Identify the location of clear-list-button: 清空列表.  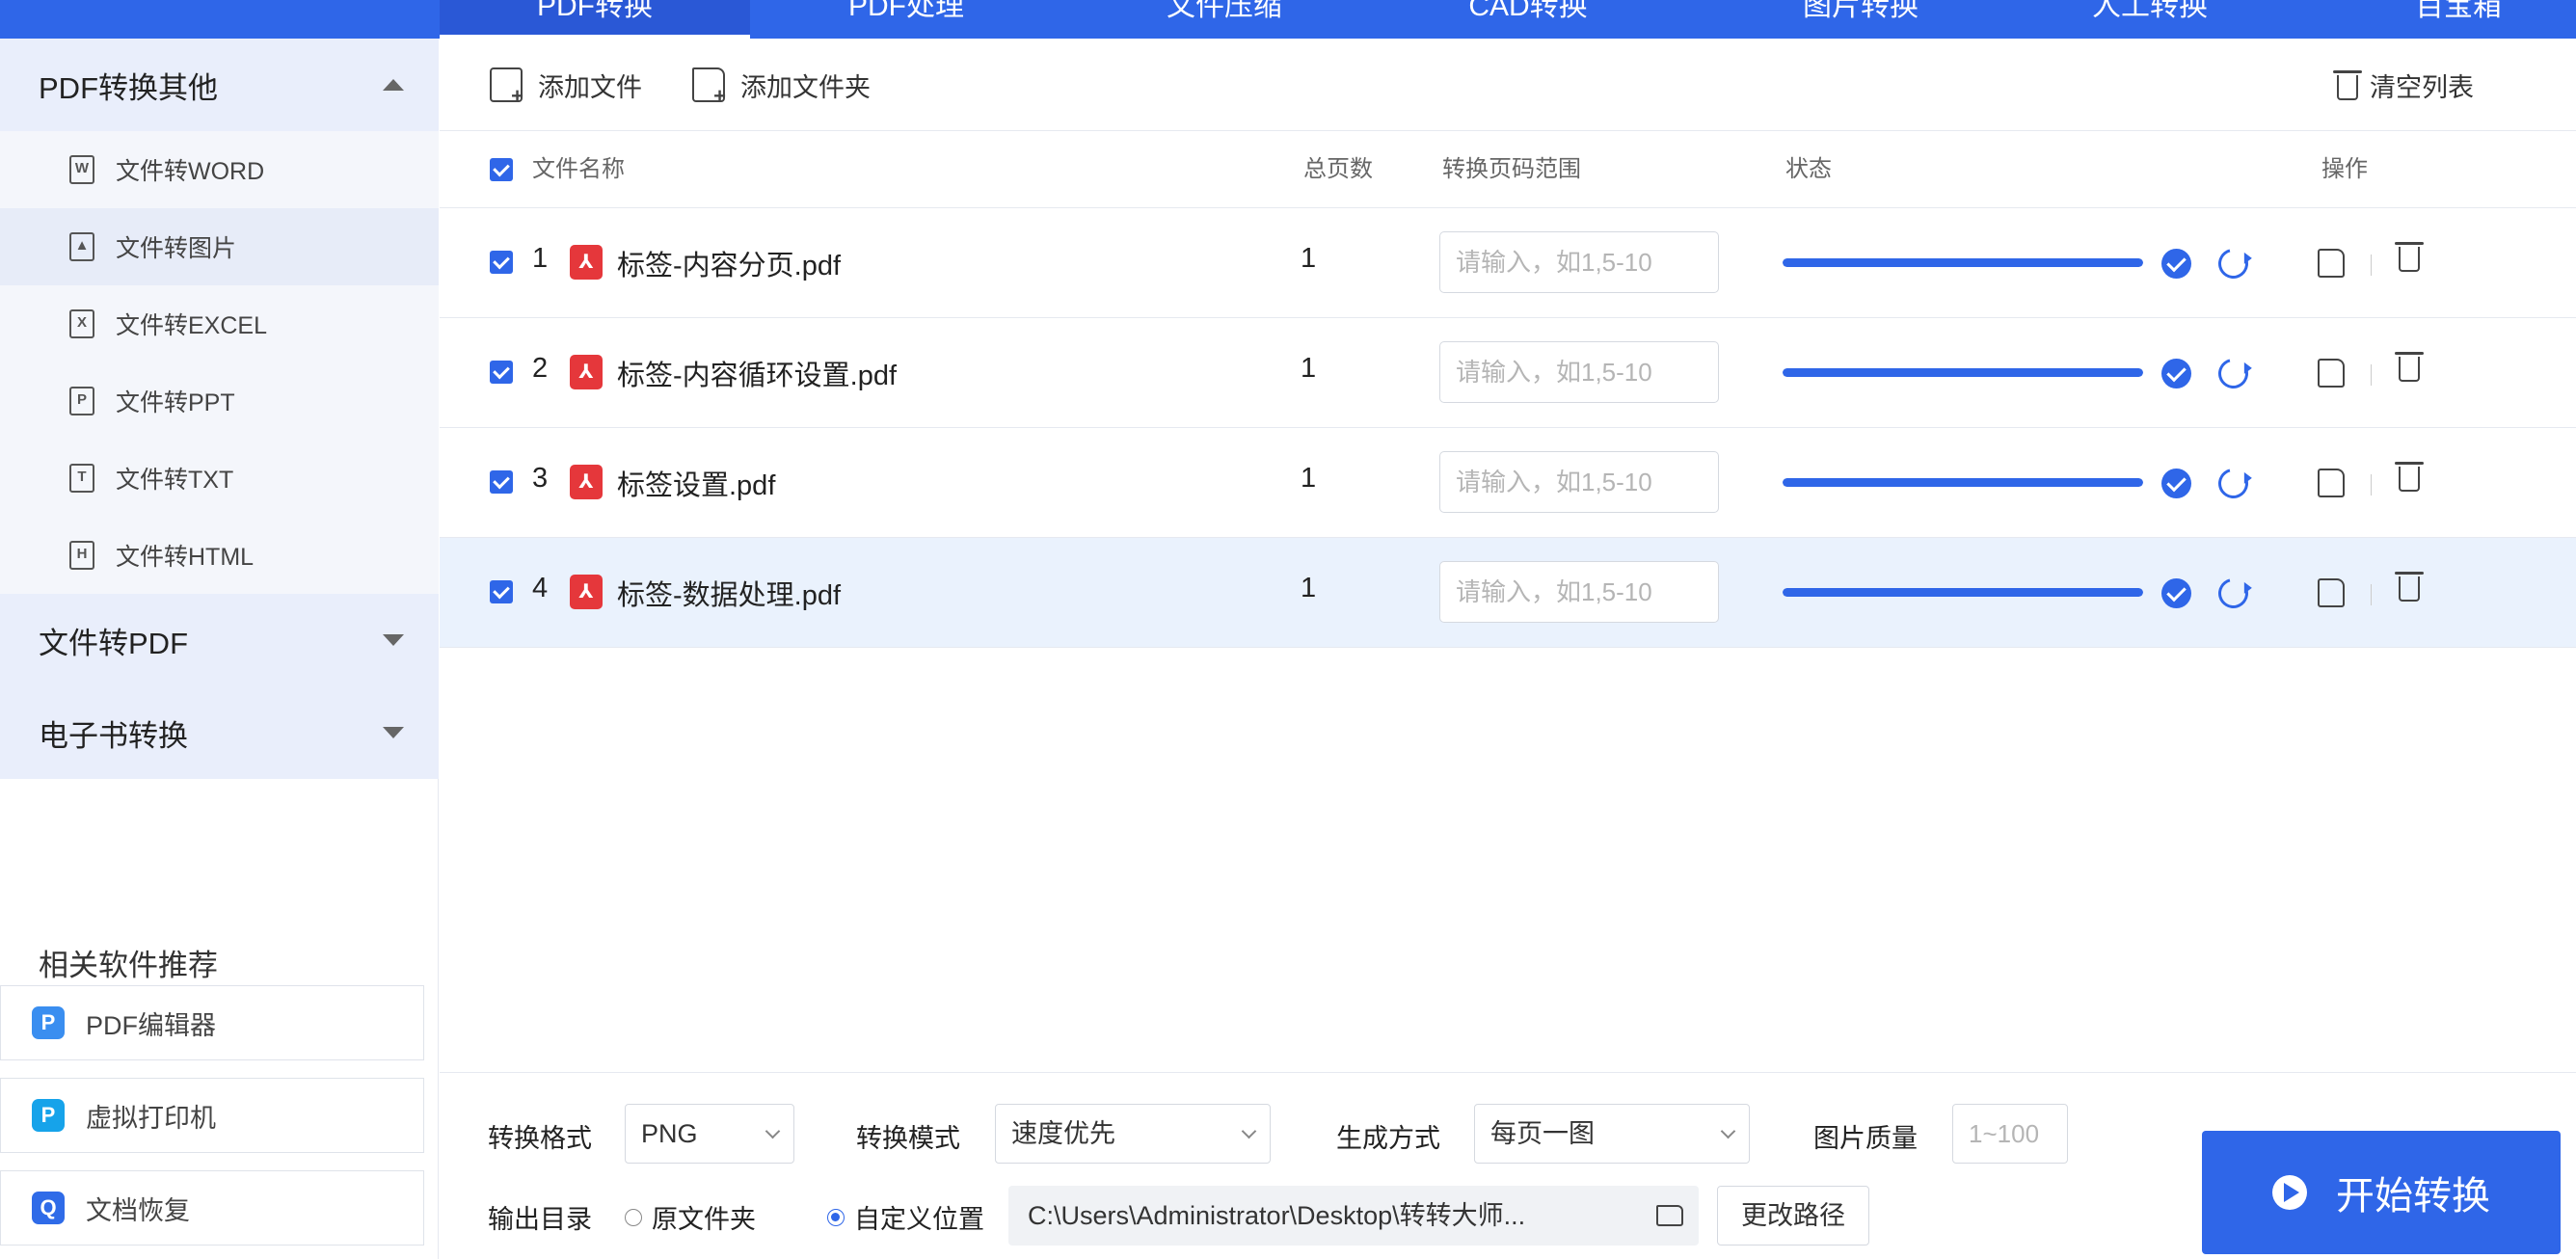
(2404, 85).